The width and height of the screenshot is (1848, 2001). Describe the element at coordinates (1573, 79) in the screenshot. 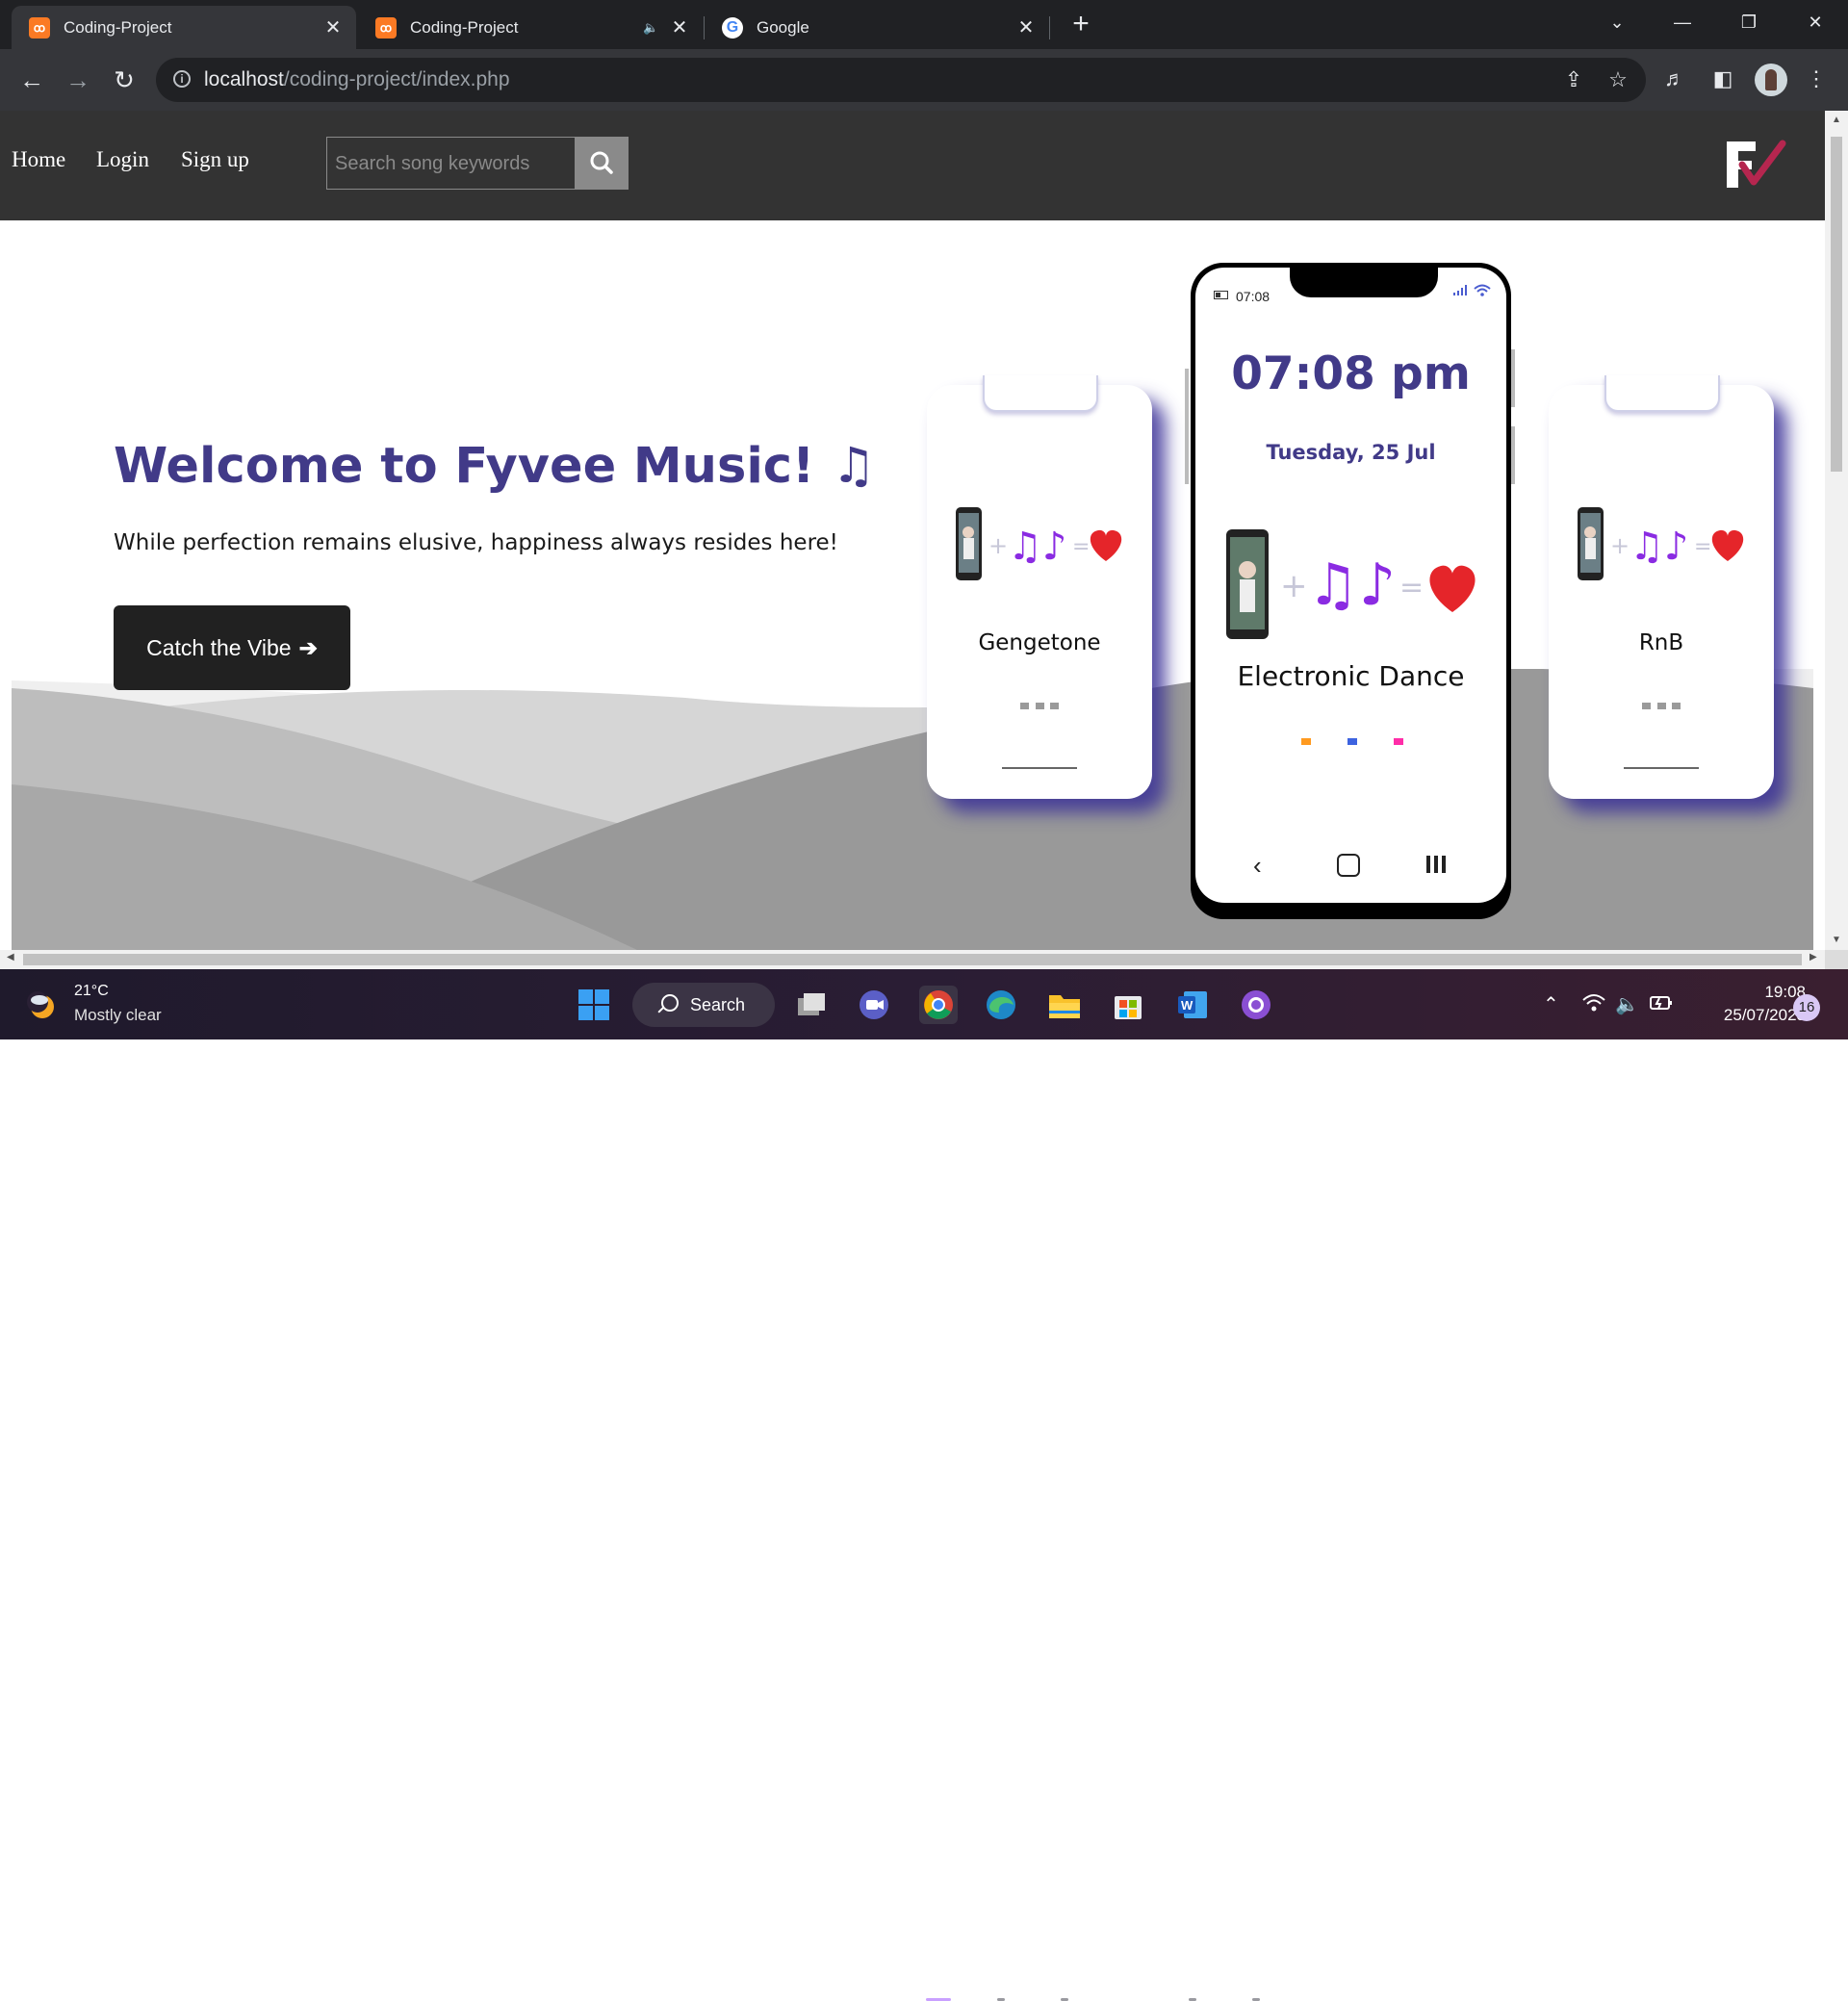

I see `share-icon: ⇪` at that location.